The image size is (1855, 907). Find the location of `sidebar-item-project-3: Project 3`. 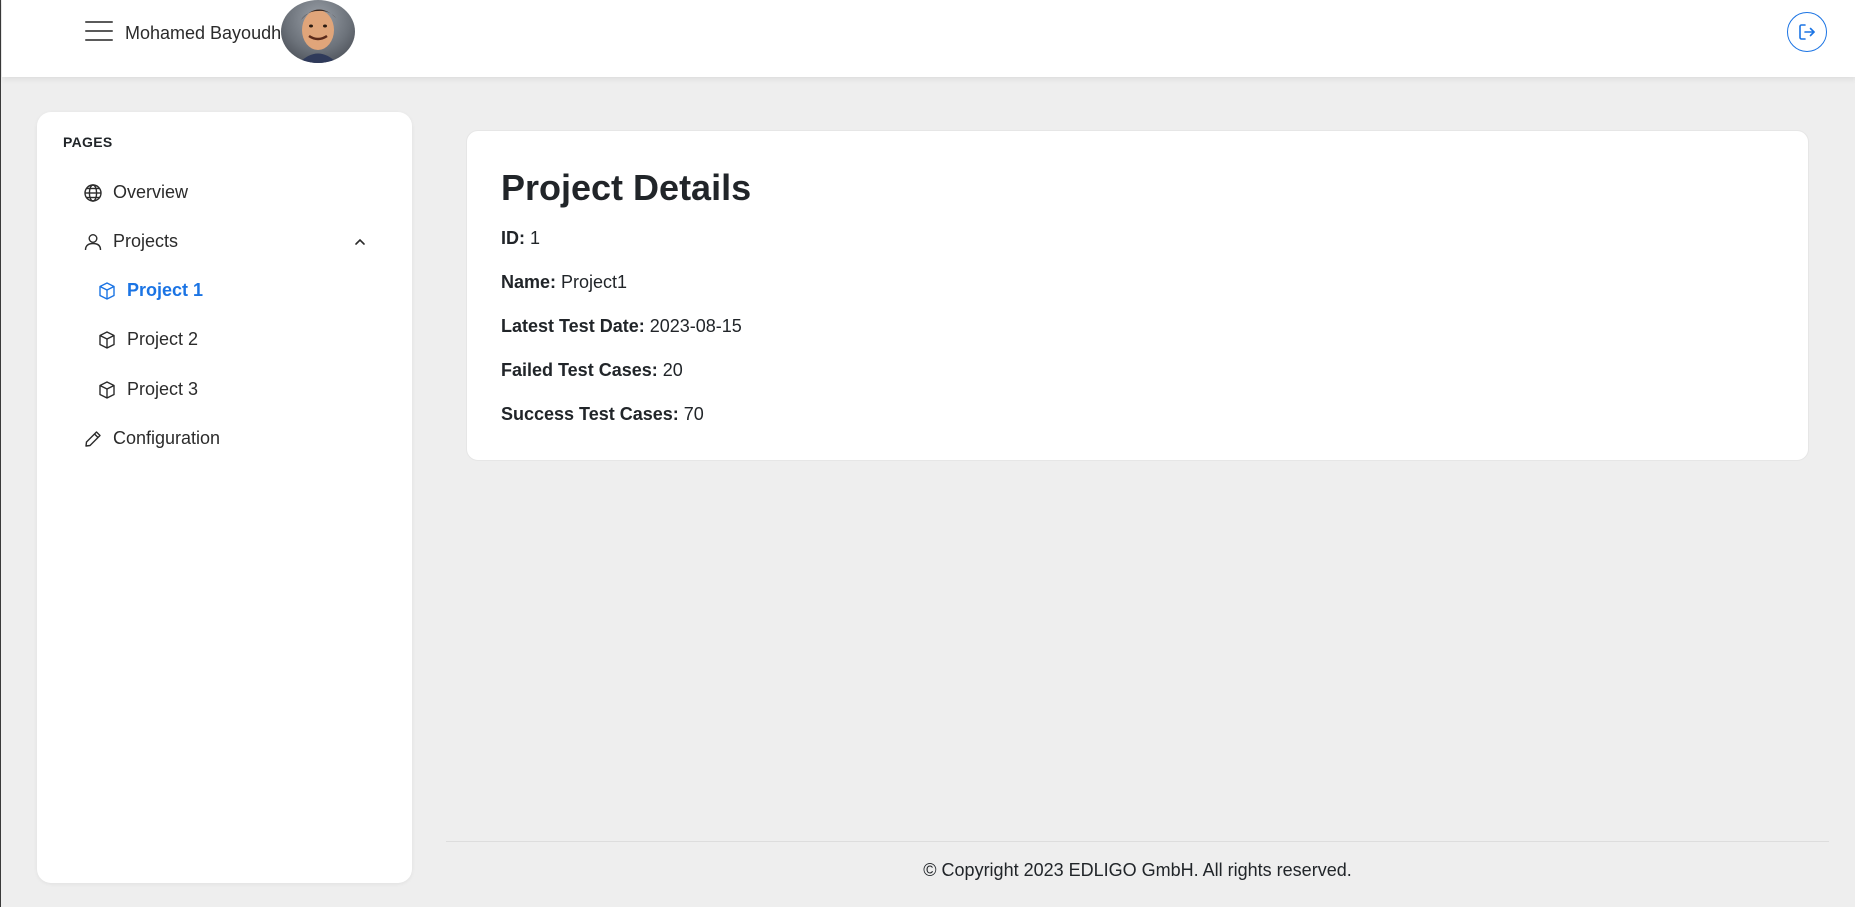

sidebar-item-project-3: Project 3 is located at coordinates (147, 389).